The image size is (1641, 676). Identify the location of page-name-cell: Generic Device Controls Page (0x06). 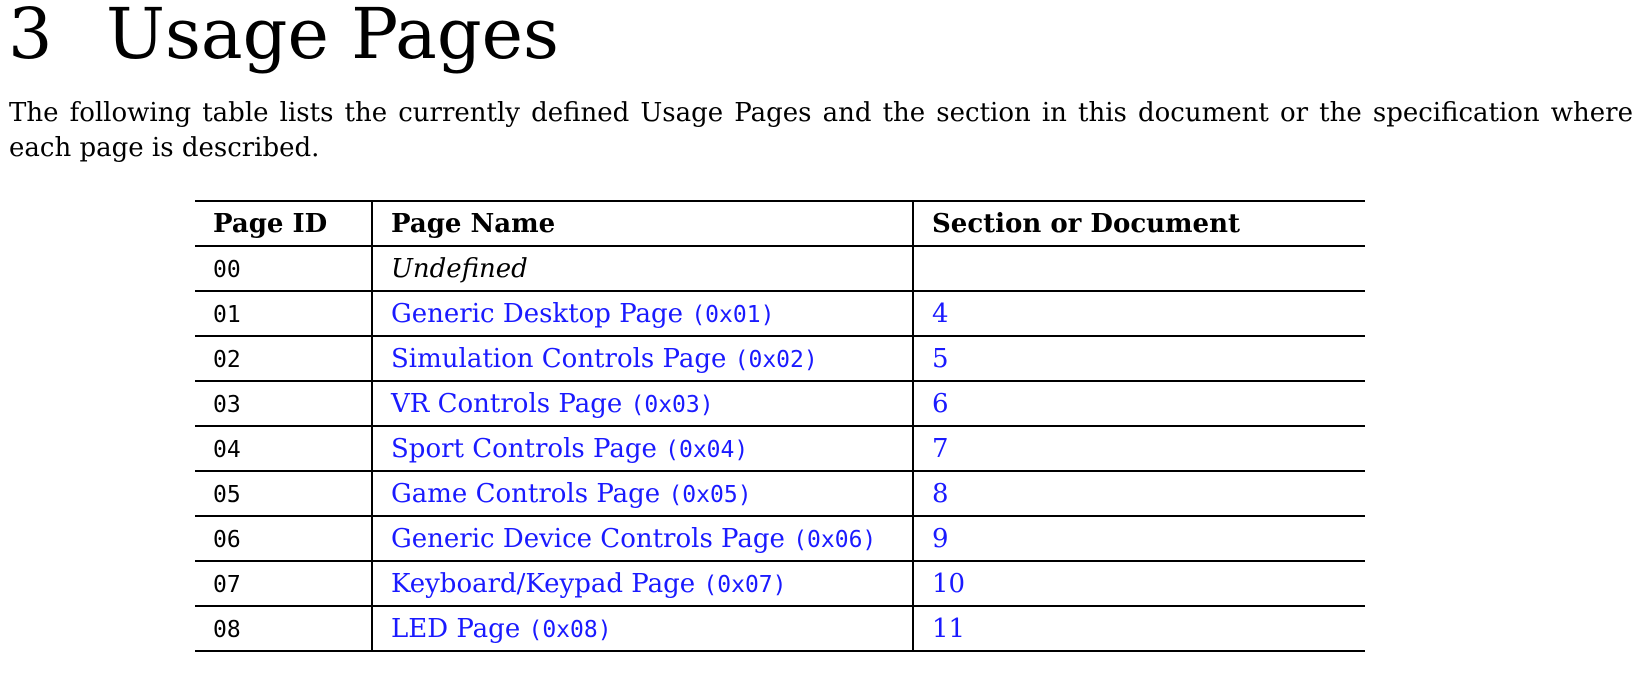
(642, 538).